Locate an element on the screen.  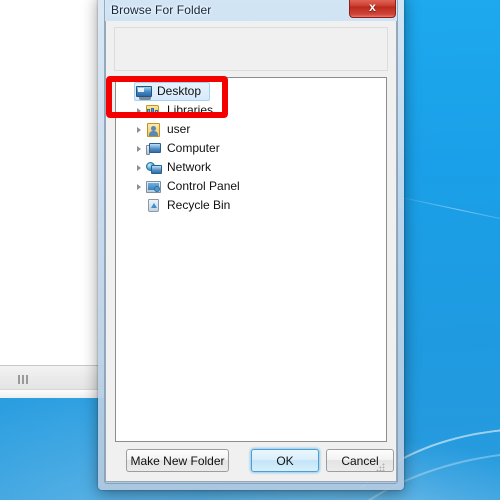
tree-item-label: Libraries is located at coordinates (190, 110).